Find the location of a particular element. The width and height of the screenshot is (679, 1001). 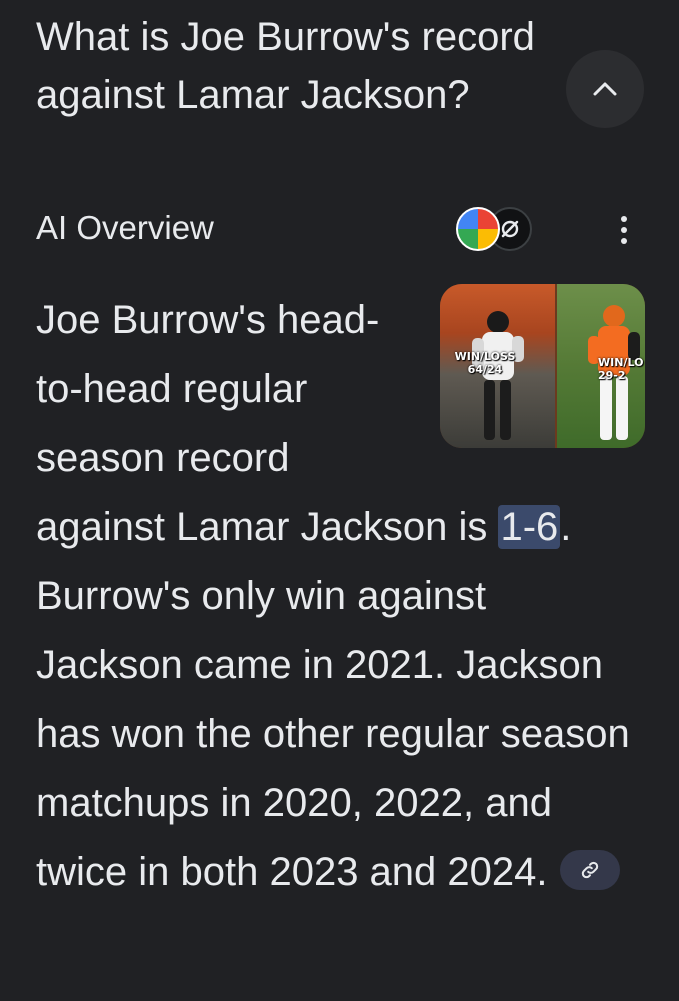

answer-line: against Lamar Jackson is is located at coordinates (267, 527).